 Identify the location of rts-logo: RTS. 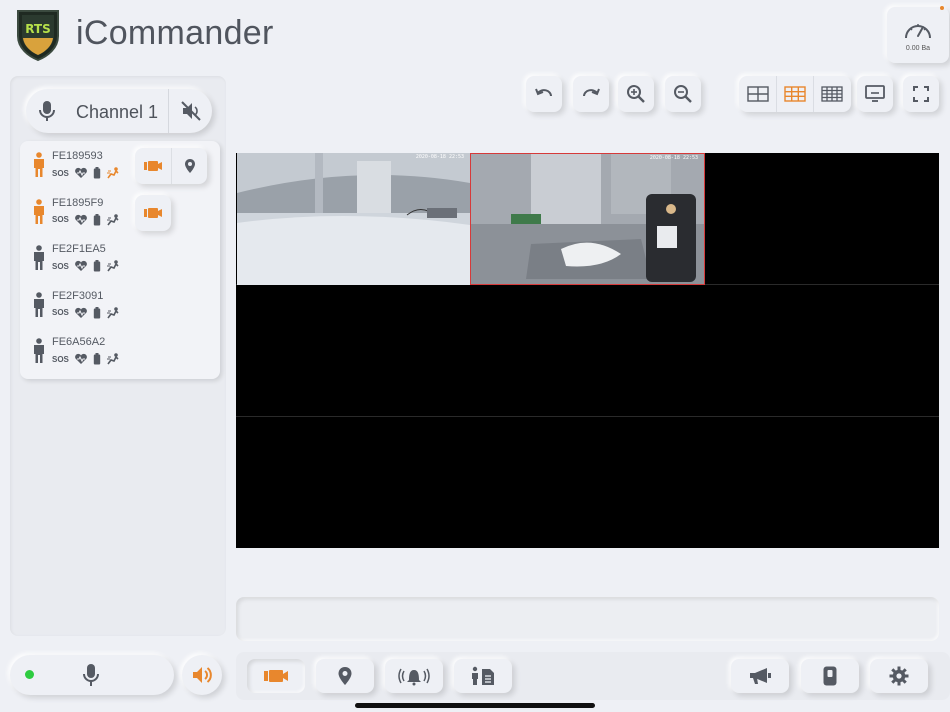
(38, 35).